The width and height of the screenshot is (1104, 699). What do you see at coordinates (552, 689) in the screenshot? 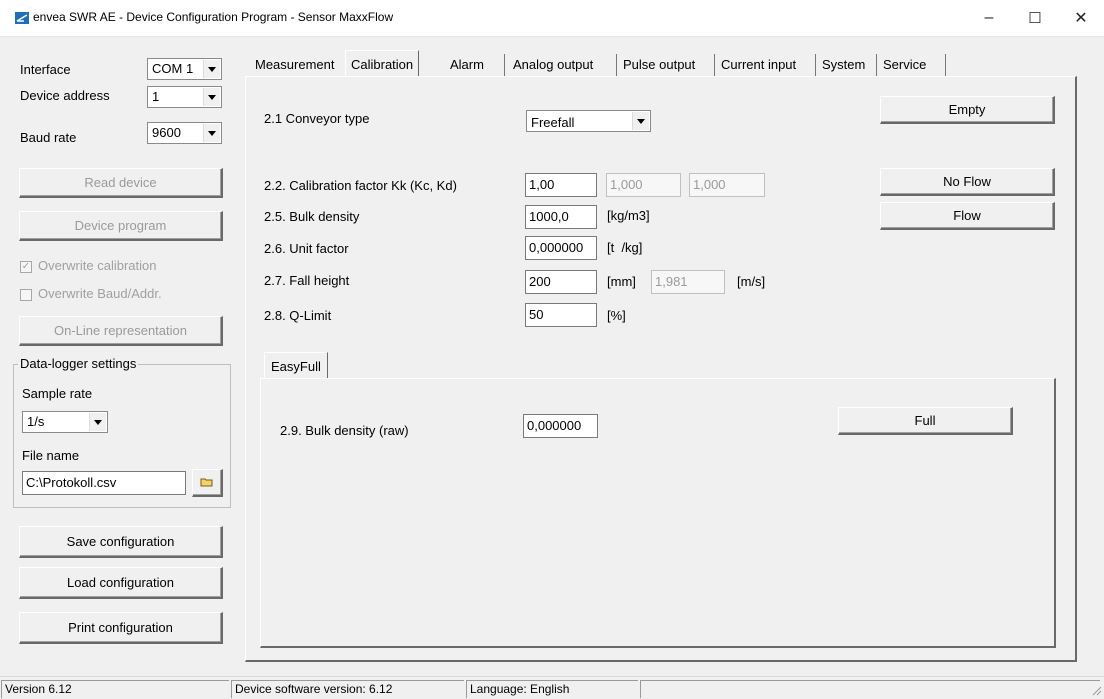
I see `status-language: Language: English` at bounding box center [552, 689].